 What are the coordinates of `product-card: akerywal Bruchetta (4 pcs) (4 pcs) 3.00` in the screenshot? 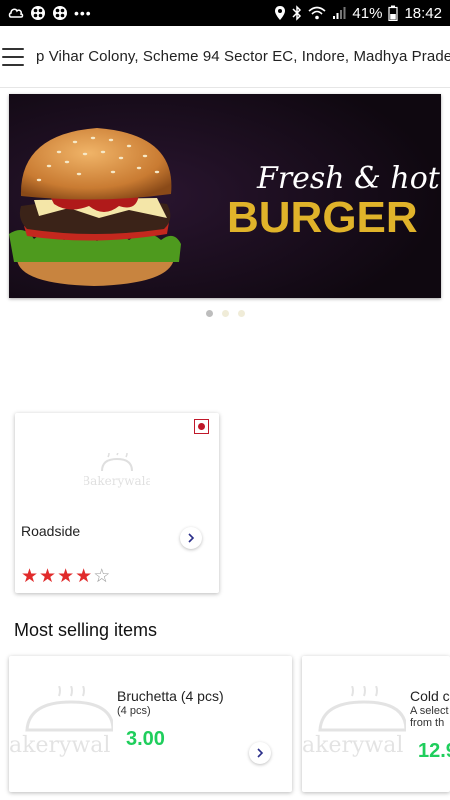 It's located at (150, 724).